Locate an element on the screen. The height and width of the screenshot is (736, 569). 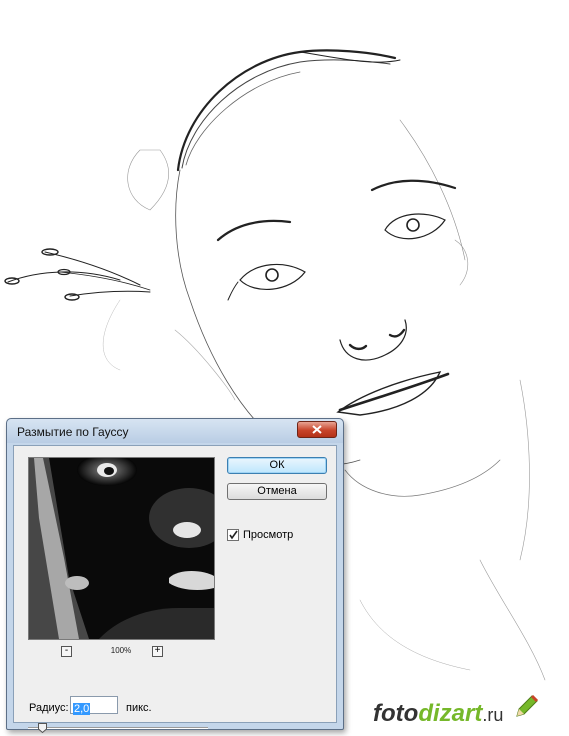
radius-value: 2,0 is located at coordinates (82, 709).